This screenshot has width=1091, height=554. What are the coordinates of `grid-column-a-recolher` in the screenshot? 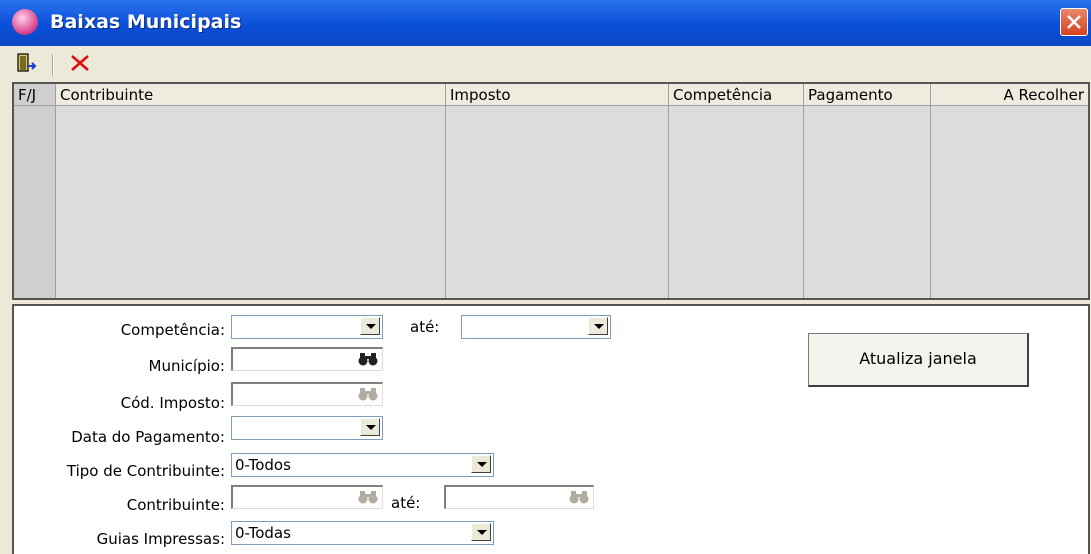 It's located at (1009, 191).